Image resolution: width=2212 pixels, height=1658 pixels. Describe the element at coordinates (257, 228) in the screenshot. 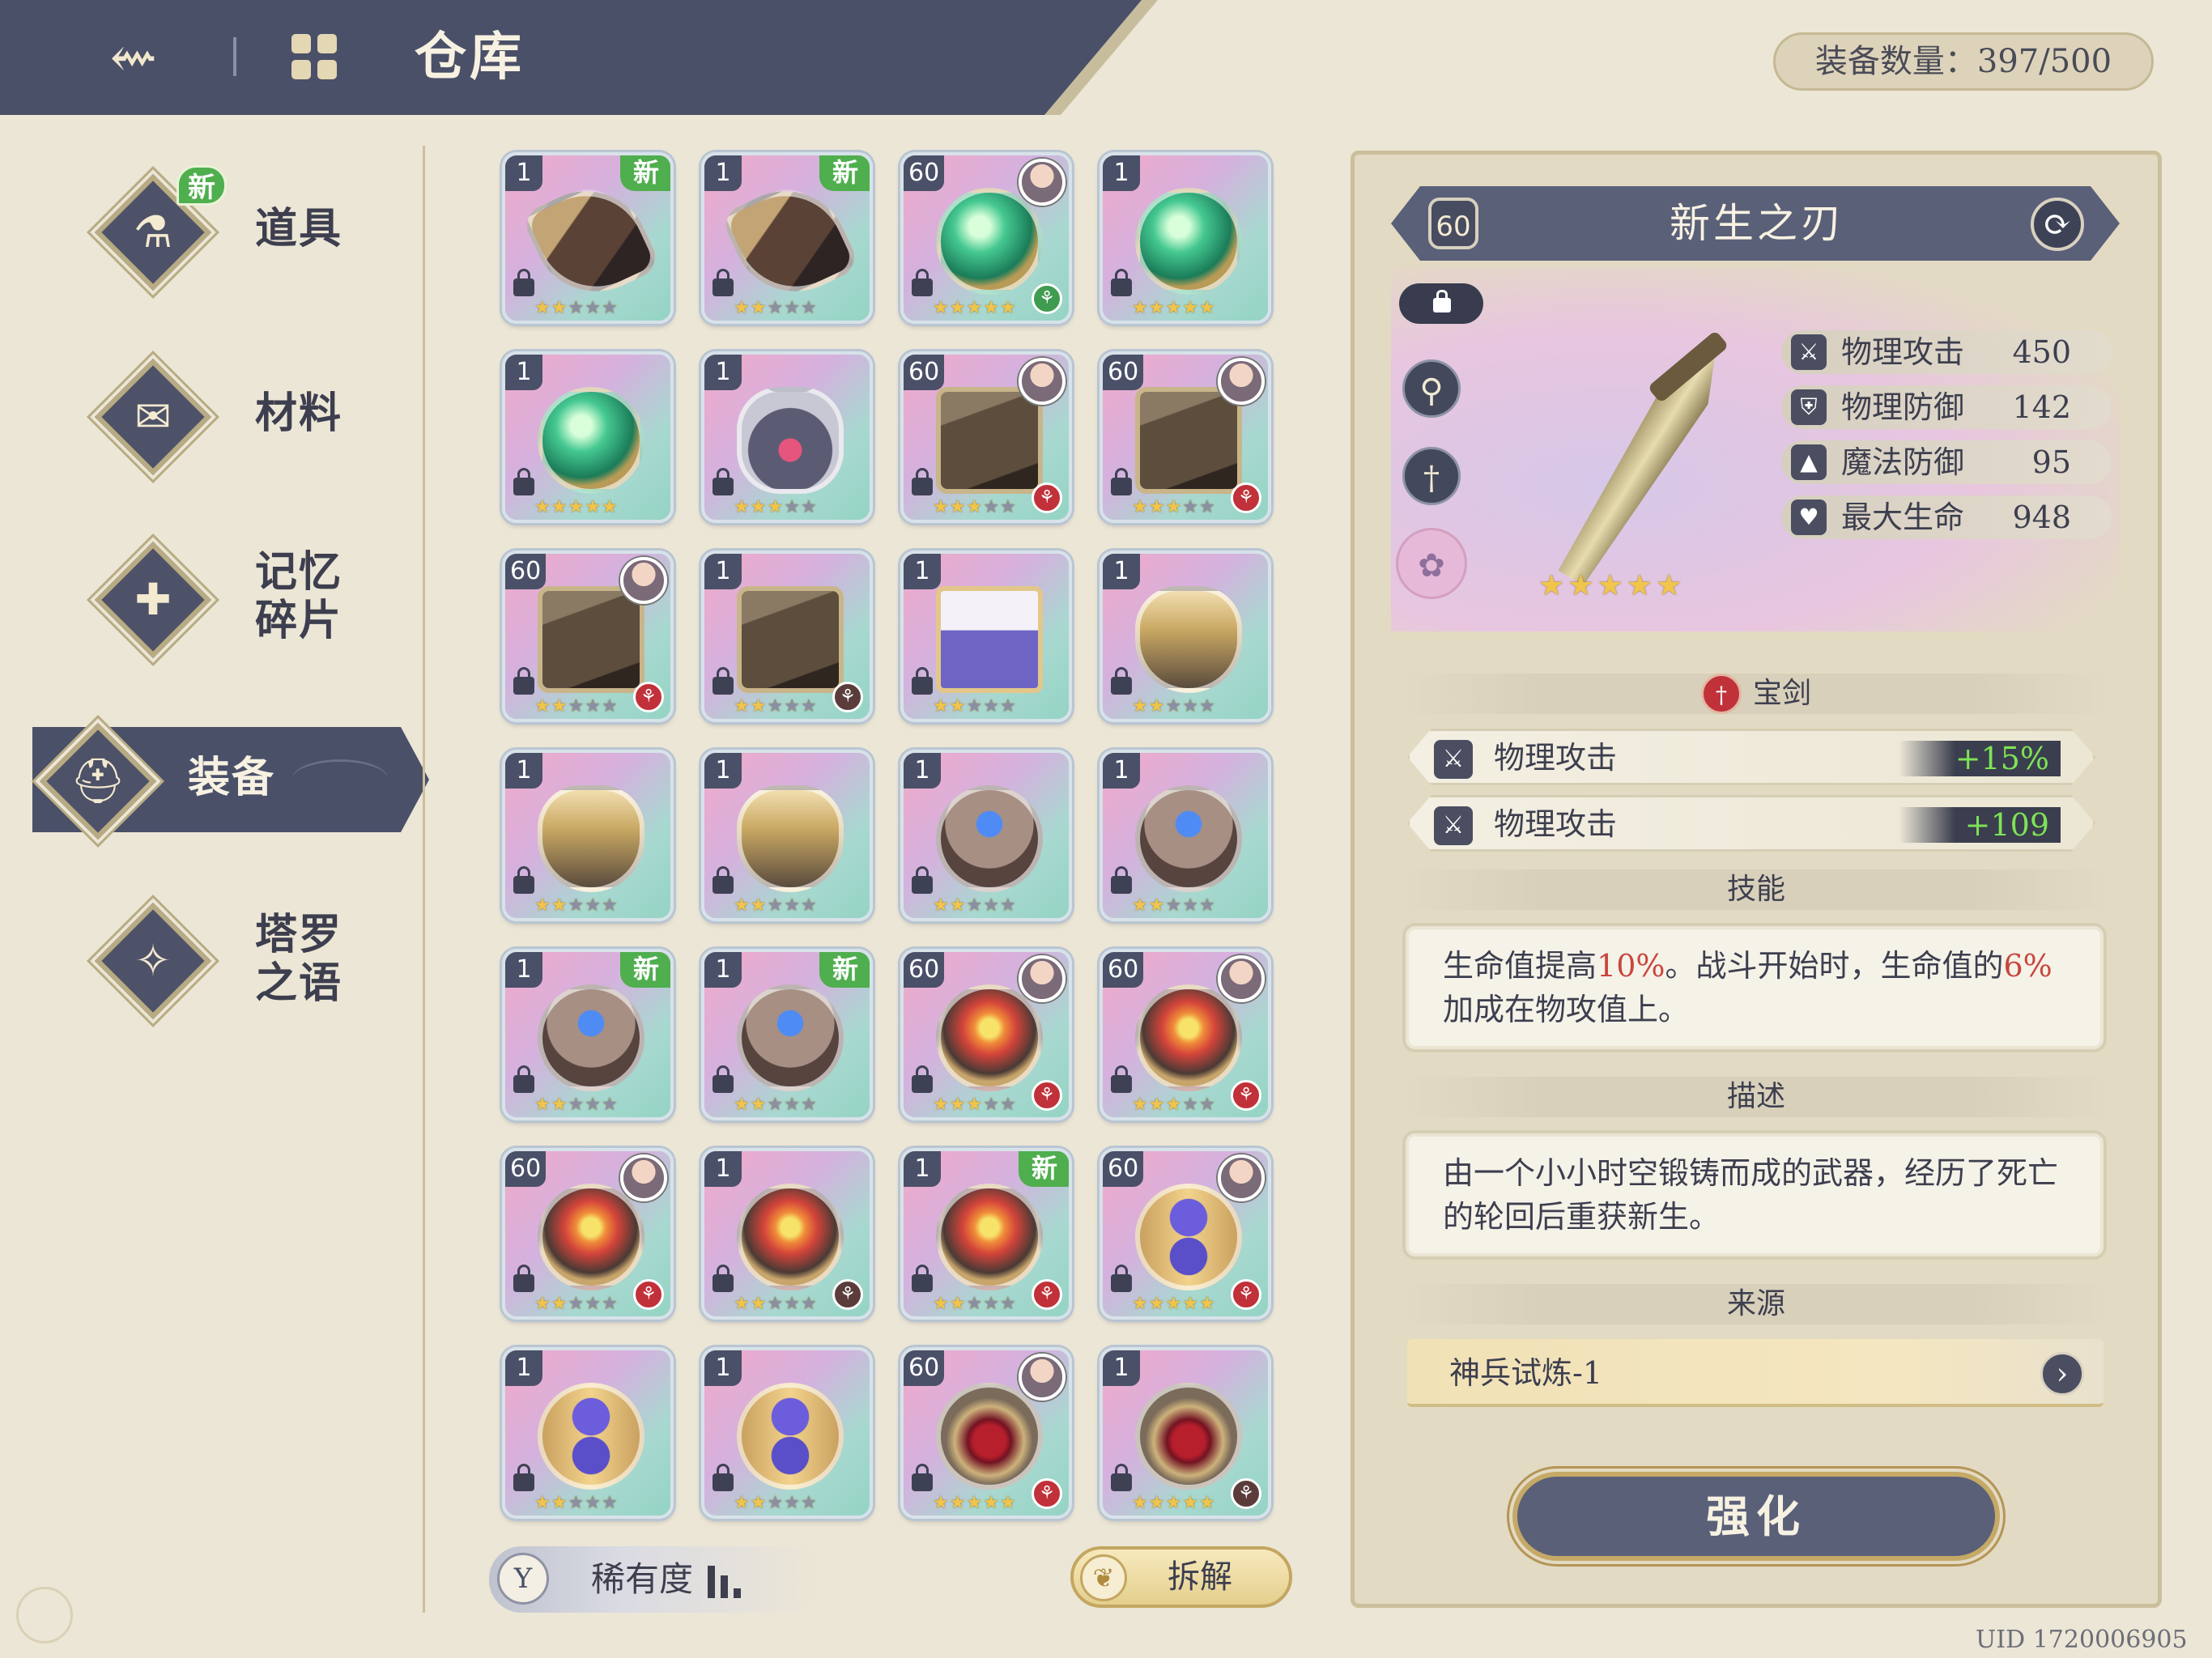

I see `category-items: ⚗ 新 道具` at that location.